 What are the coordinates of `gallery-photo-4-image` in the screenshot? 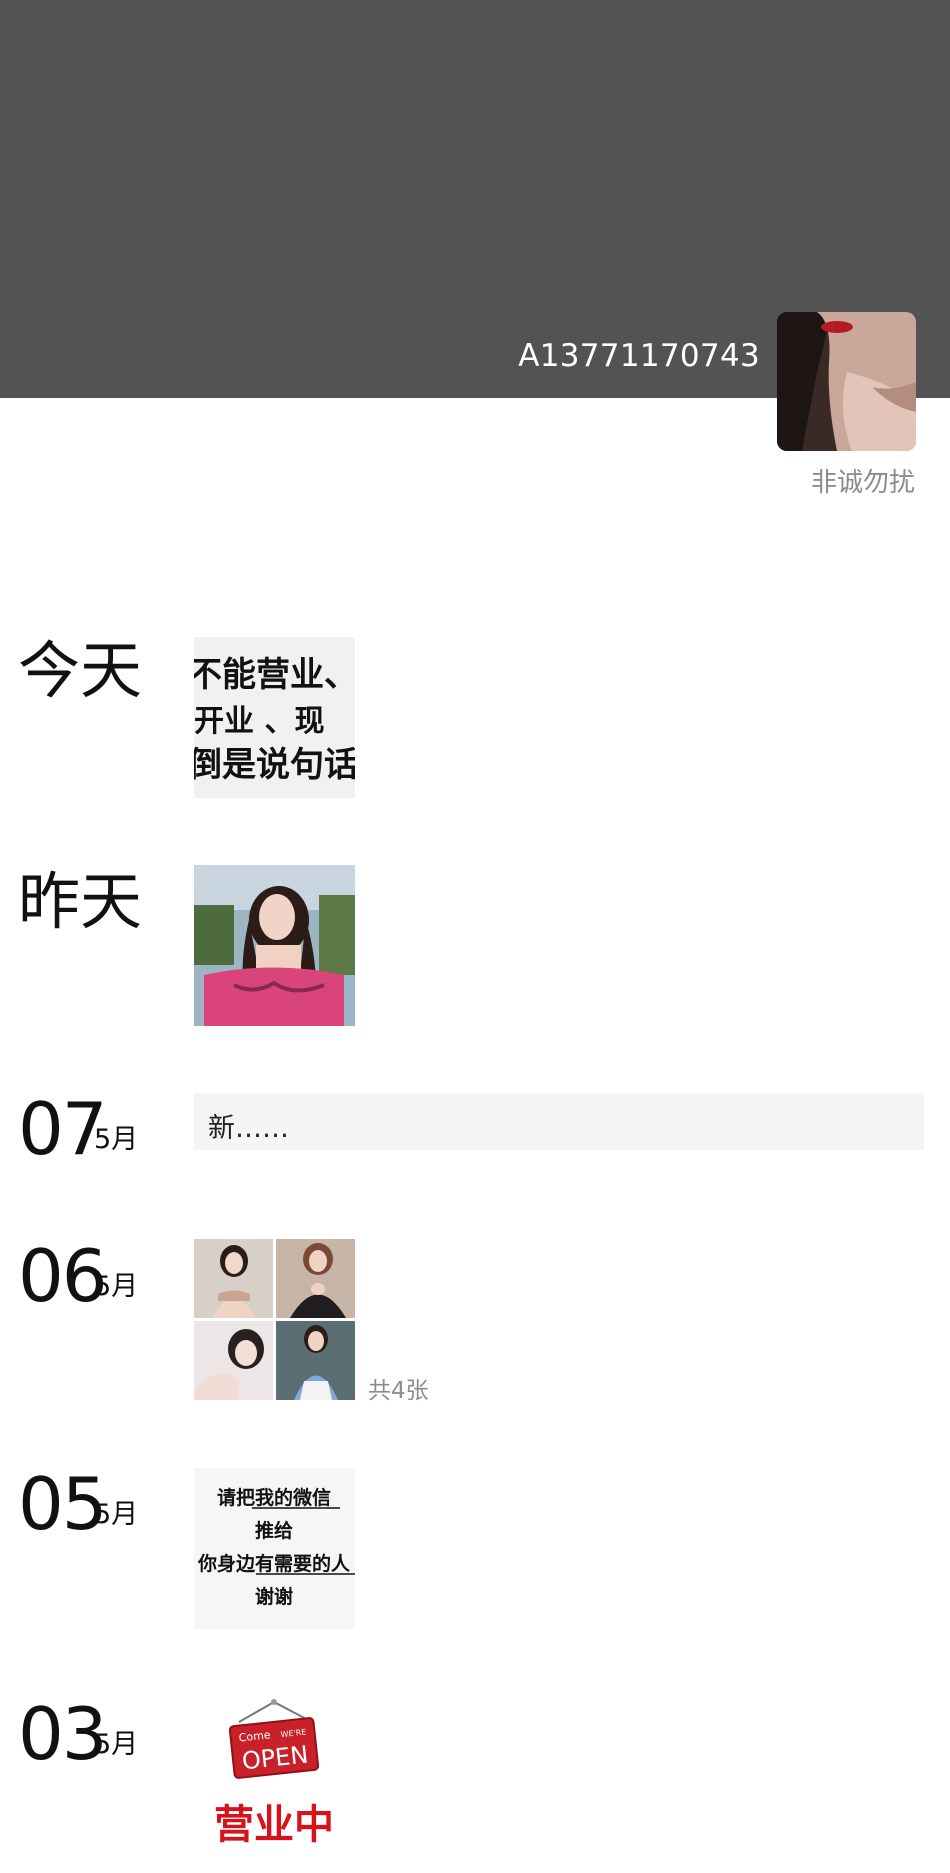 It's located at (315, 1360).